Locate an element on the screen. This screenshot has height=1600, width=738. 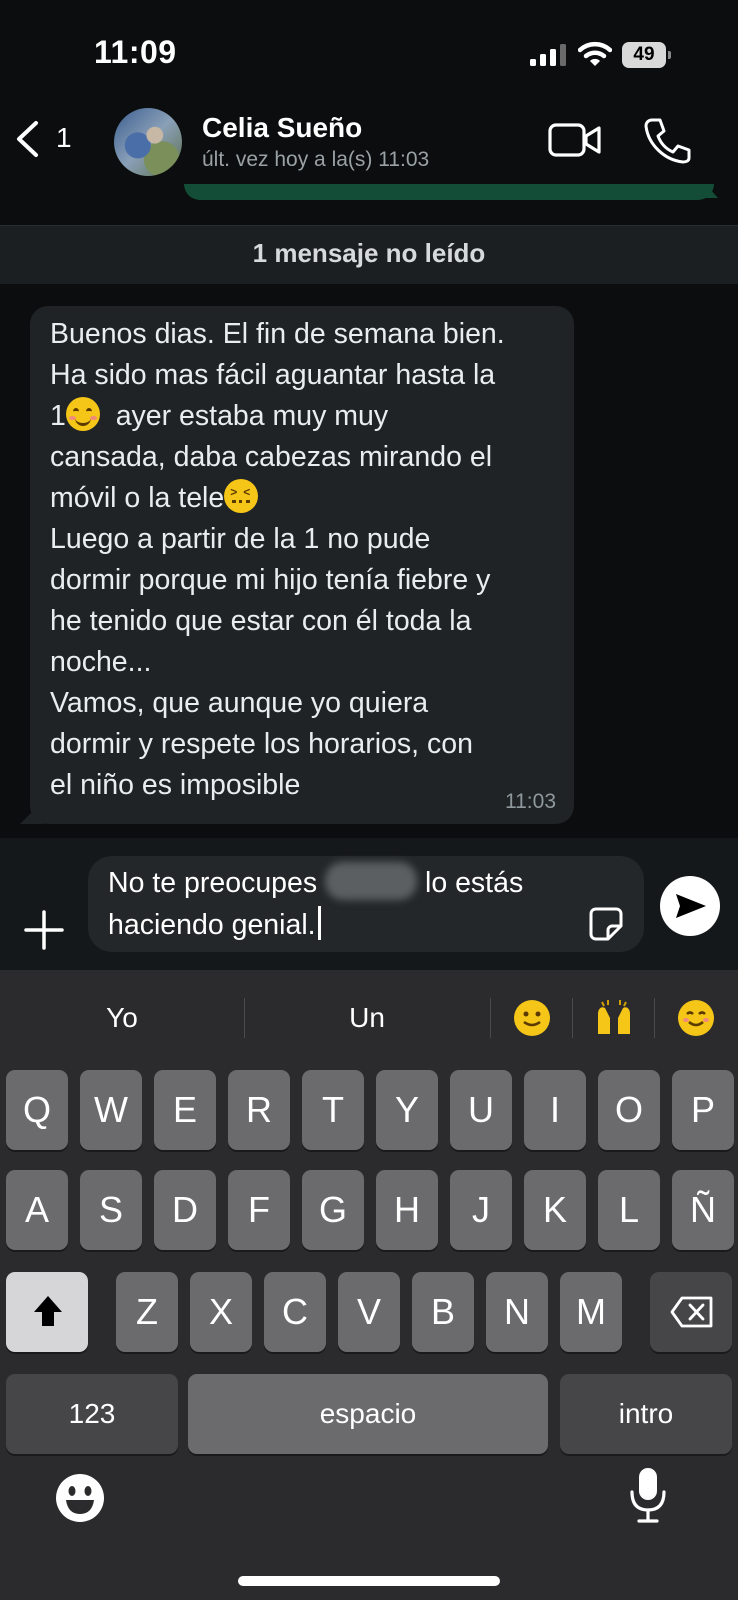
contact-name: Celia Sueño is located at coordinates (282, 128).